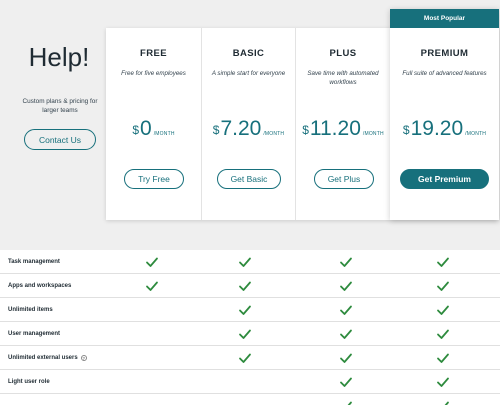  I want to click on feature-row: Unlimited external users?, so click(250, 358).